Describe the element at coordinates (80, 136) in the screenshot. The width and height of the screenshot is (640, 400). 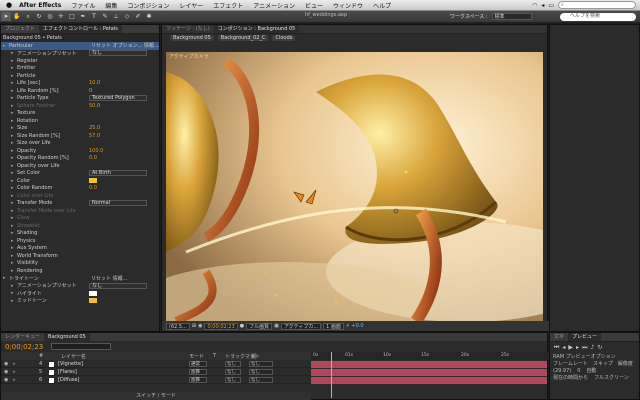
I see `effect-property-row: ▸ Size Random [%] 57.0` at that location.